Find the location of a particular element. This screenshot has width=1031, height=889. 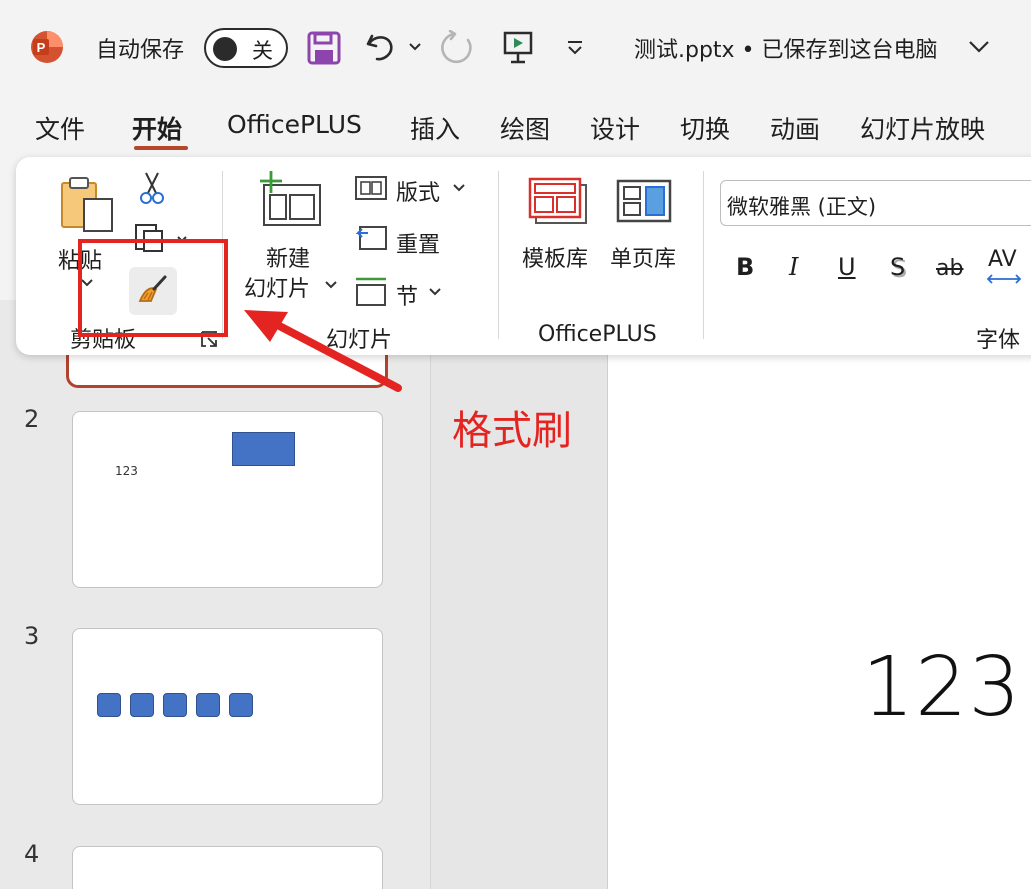

cut-icon is located at coordinates (152, 188).